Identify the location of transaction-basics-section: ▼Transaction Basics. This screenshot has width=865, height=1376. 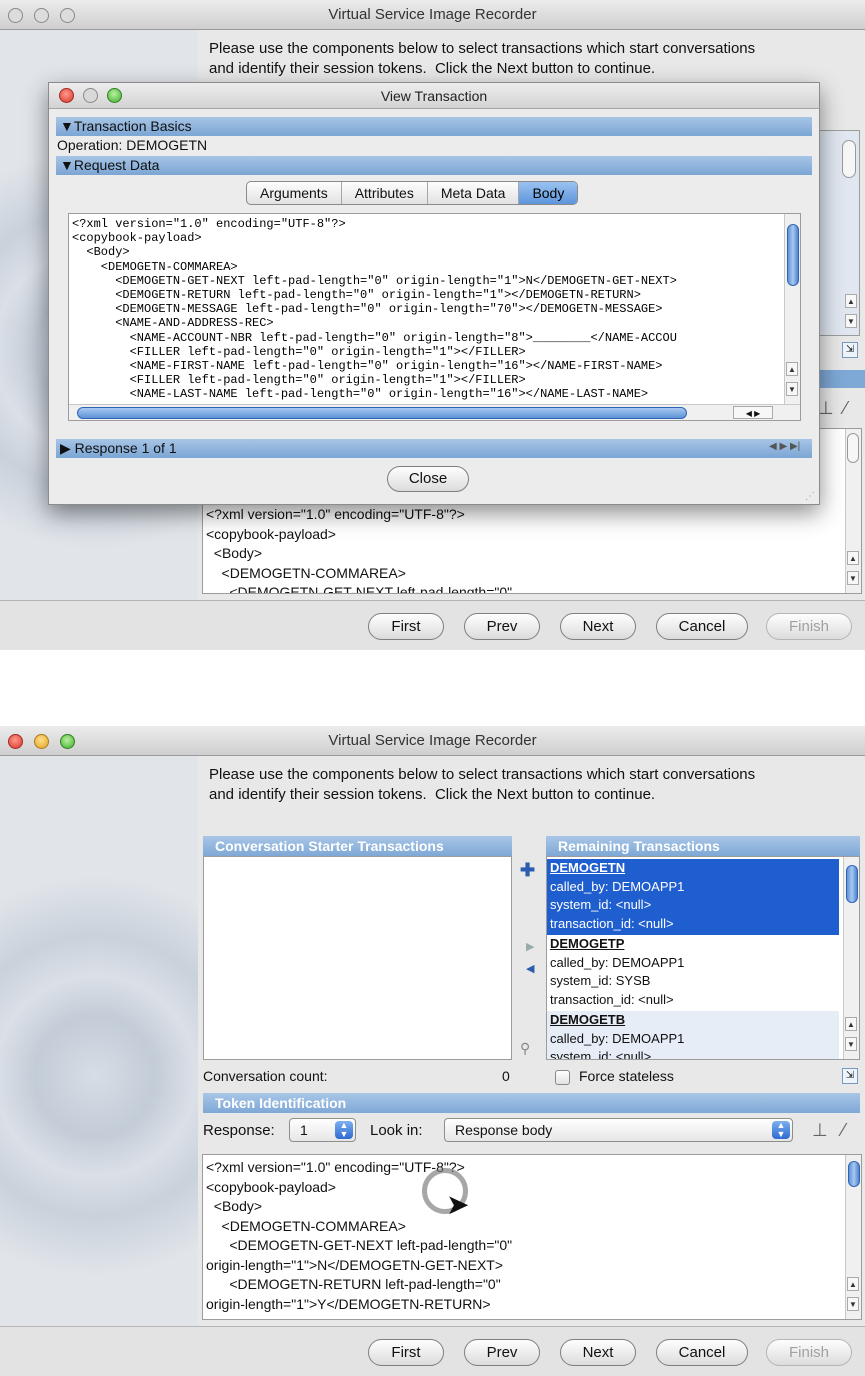
(434, 126).